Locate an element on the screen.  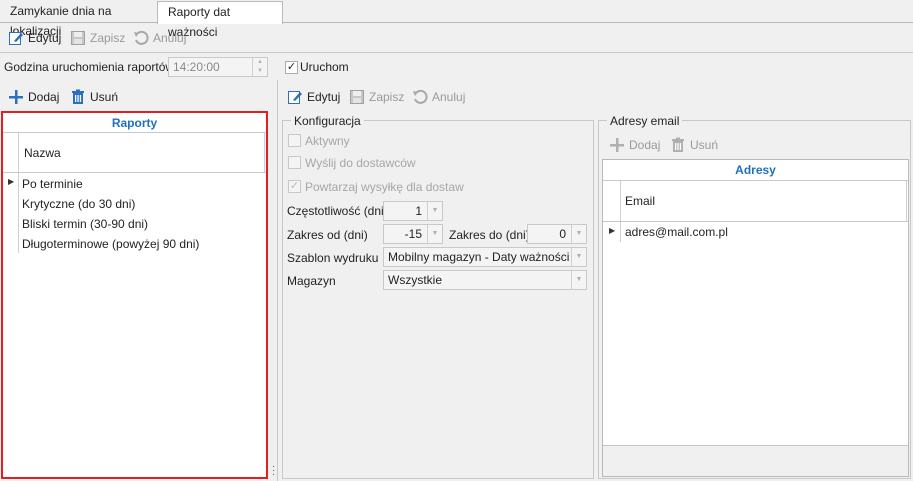
column-header-nazwa: Nazwa is located at coordinates (42, 153).